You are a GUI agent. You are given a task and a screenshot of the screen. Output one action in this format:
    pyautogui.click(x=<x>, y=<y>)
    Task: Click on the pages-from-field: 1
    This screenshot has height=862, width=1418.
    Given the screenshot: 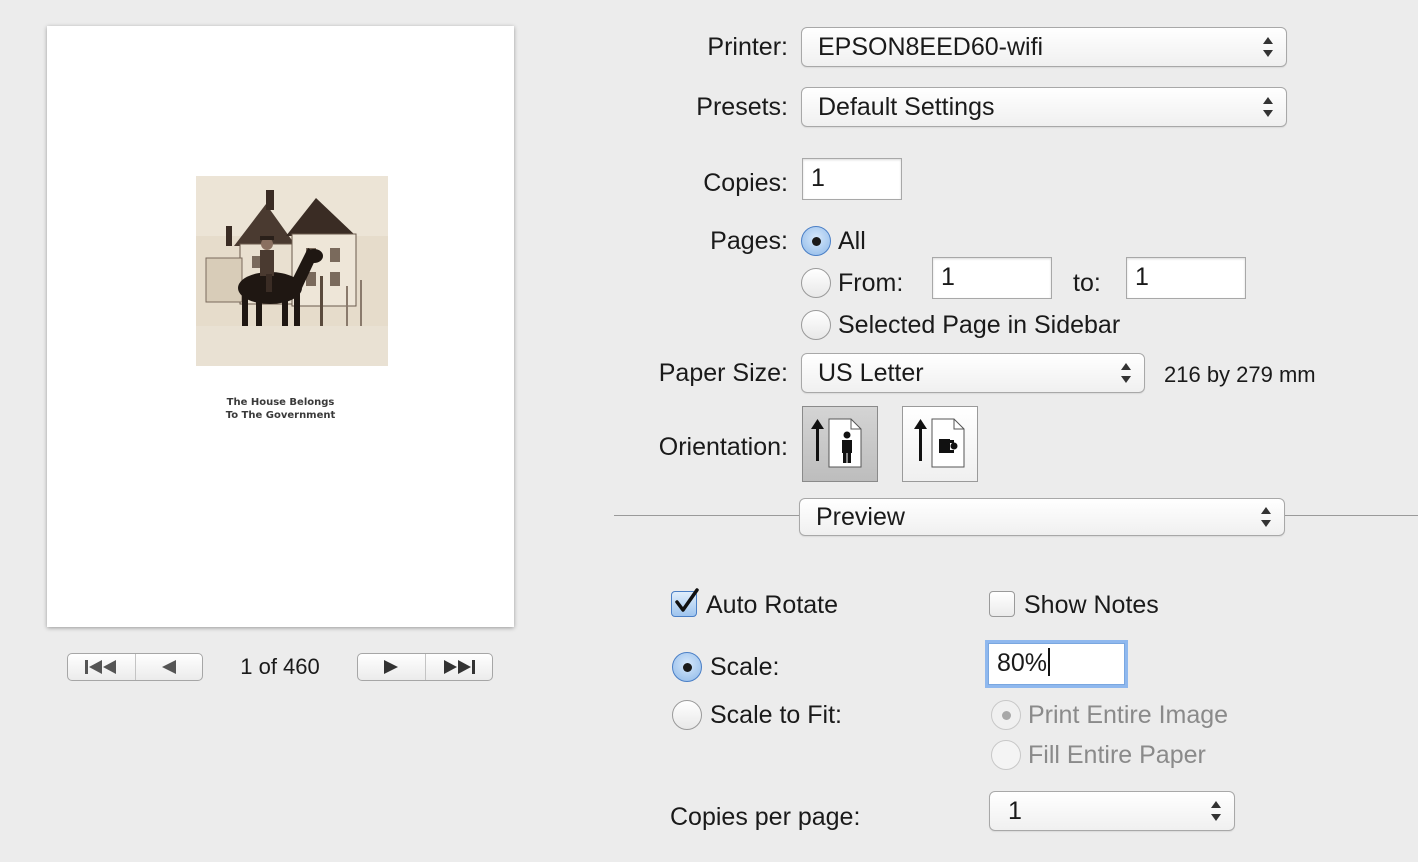 What is the action you would take?
    pyautogui.click(x=992, y=278)
    